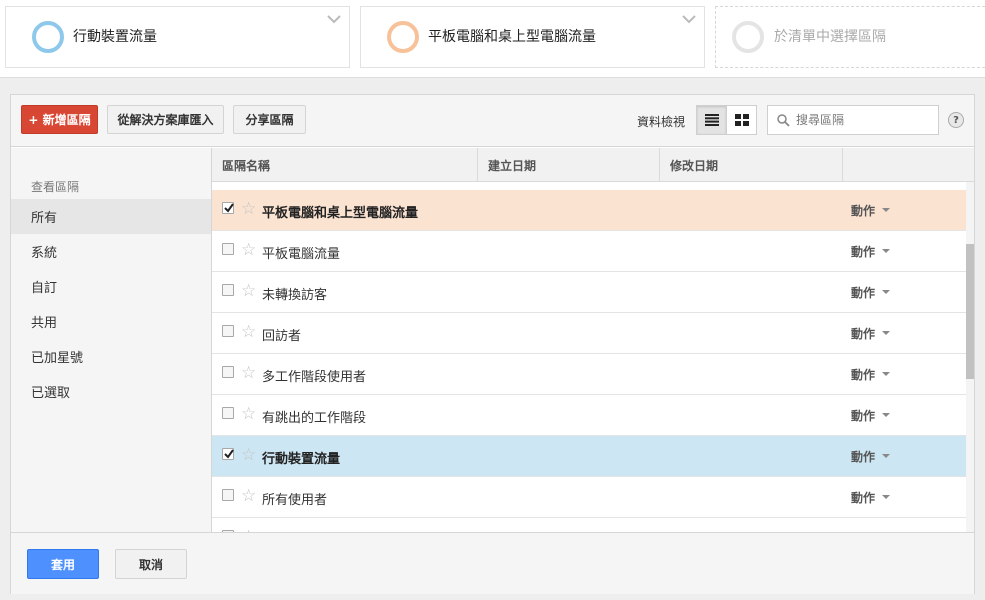  What do you see at coordinates (111, 356) in the screenshot?
I see `sidebar-item-starred: 已加星號` at bounding box center [111, 356].